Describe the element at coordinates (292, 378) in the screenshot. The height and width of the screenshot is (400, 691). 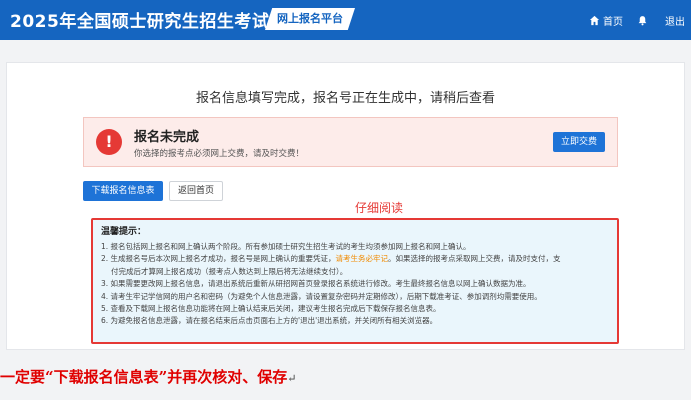
I see `return-mark: ↵` at that location.